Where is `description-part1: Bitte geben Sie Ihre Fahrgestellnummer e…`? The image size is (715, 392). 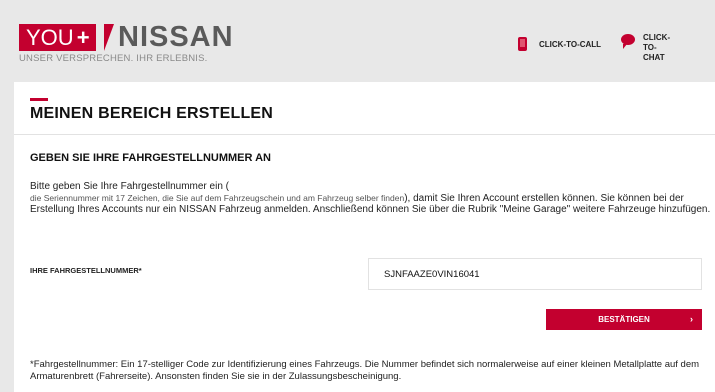 description-part1: Bitte geben Sie Ihre Fahrgestellnummer e… is located at coordinates (129, 186).